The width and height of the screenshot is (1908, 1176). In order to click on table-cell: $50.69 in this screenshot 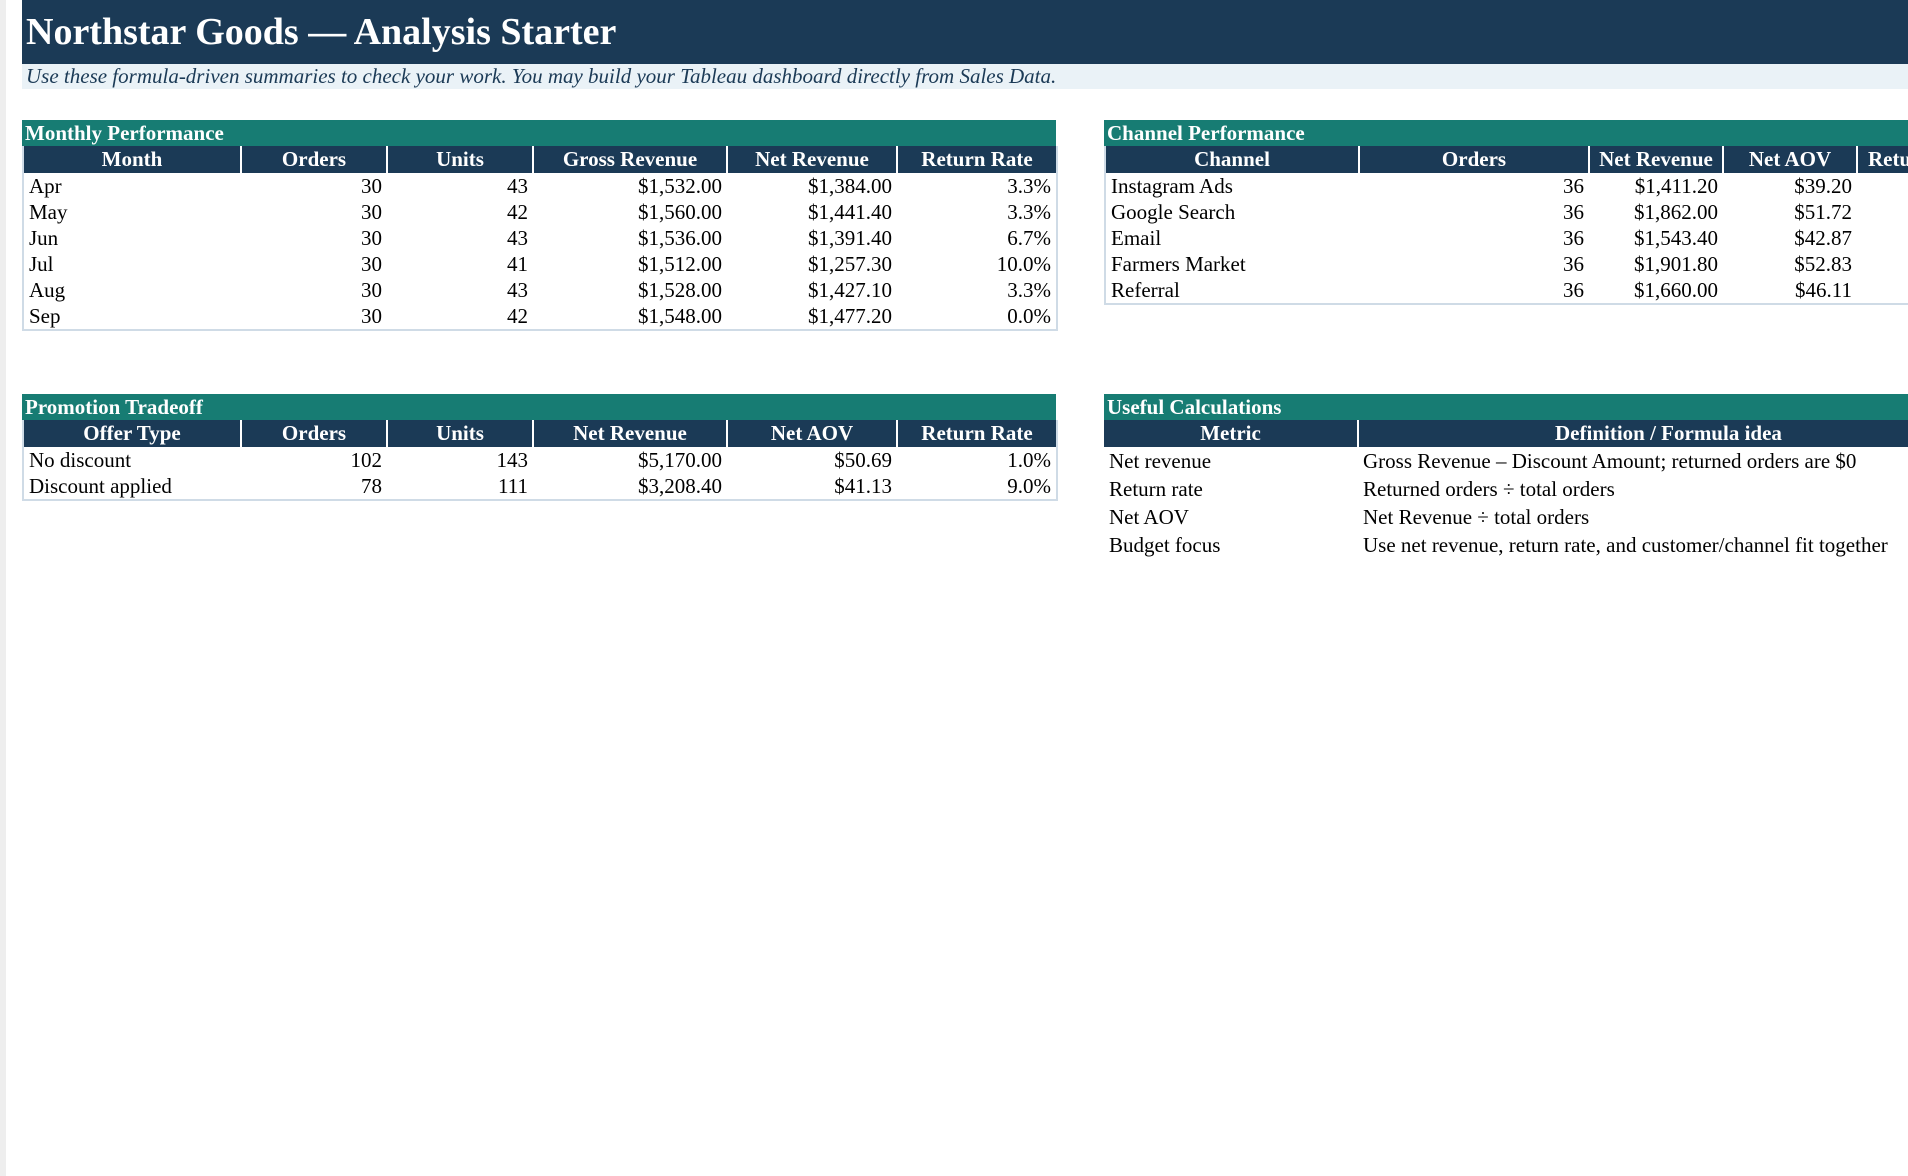, I will do `click(812, 460)`.